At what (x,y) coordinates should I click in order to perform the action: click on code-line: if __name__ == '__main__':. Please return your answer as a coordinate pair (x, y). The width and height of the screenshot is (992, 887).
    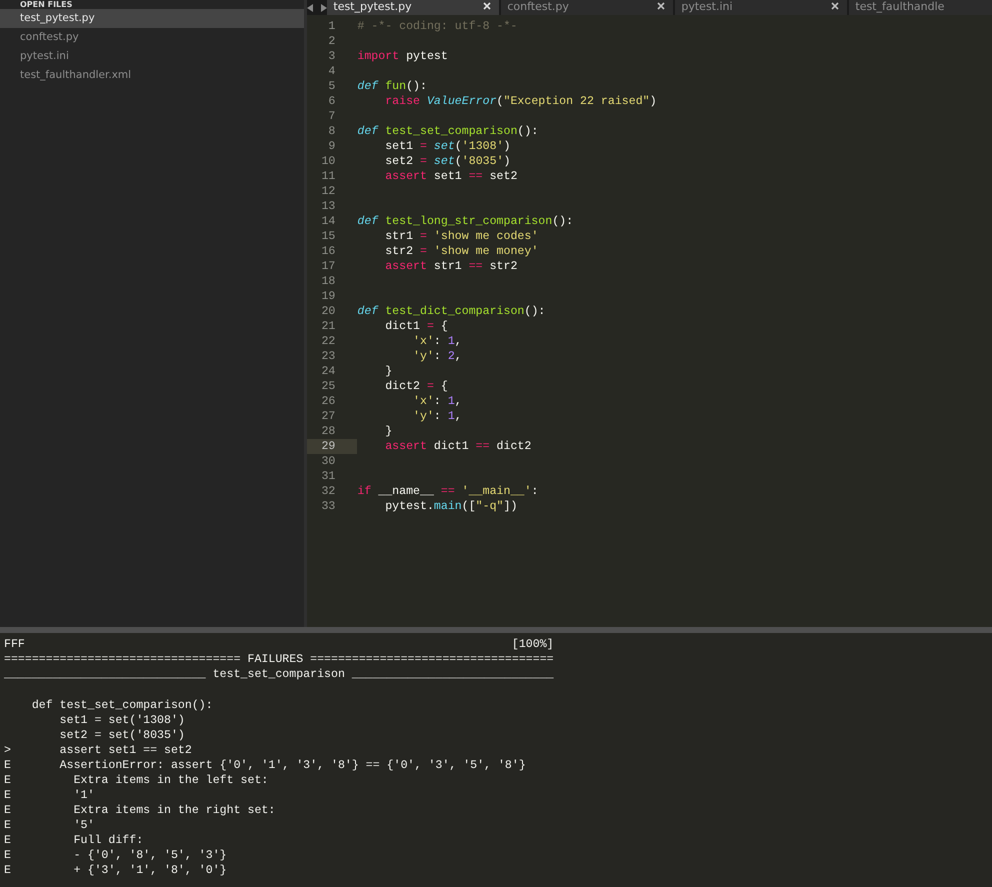
    Looking at the image, I should click on (447, 491).